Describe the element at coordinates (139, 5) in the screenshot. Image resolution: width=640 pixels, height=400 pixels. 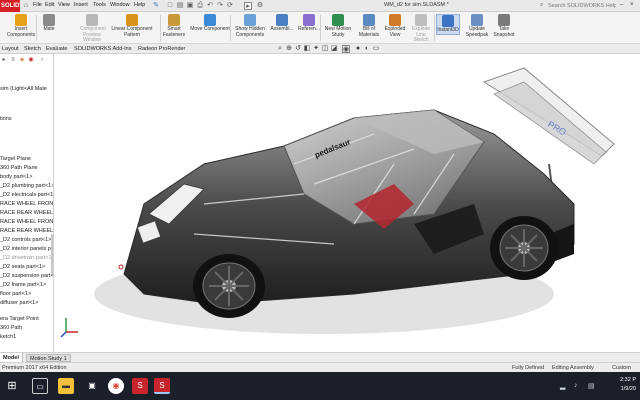
I see `menu-help: Help` at that location.